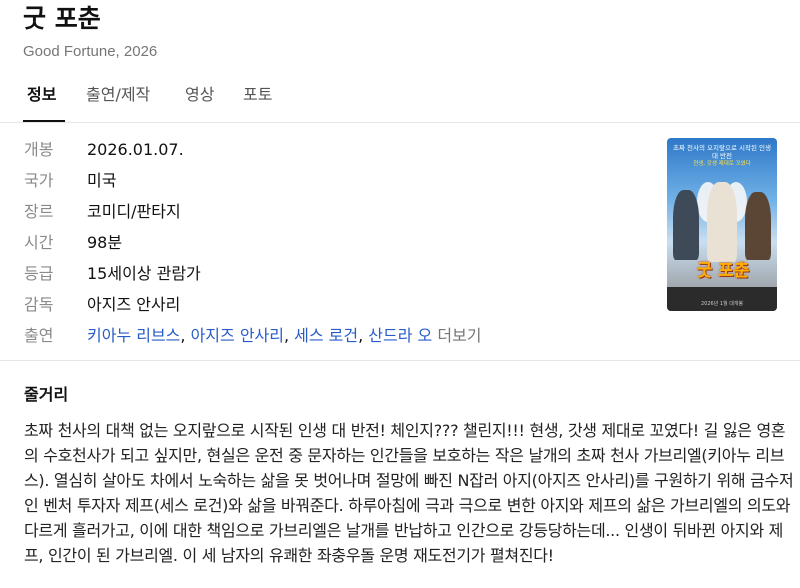 The width and height of the screenshot is (800, 588). I want to click on cast-label: 출연, so click(39, 335).